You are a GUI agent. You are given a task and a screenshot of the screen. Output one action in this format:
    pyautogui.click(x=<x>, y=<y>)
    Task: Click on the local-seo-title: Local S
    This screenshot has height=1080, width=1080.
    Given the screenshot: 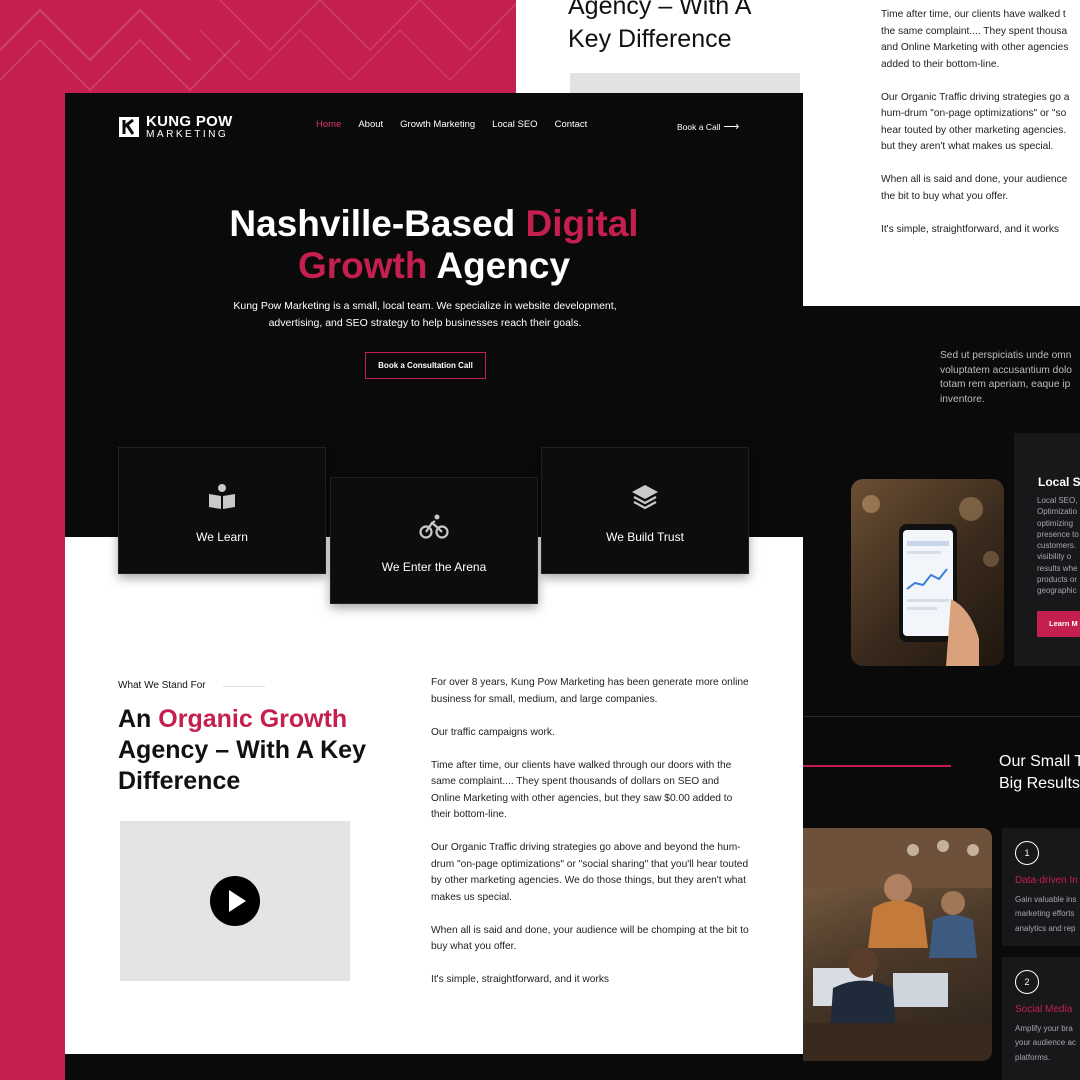 What is the action you would take?
    pyautogui.click(x=1059, y=482)
    